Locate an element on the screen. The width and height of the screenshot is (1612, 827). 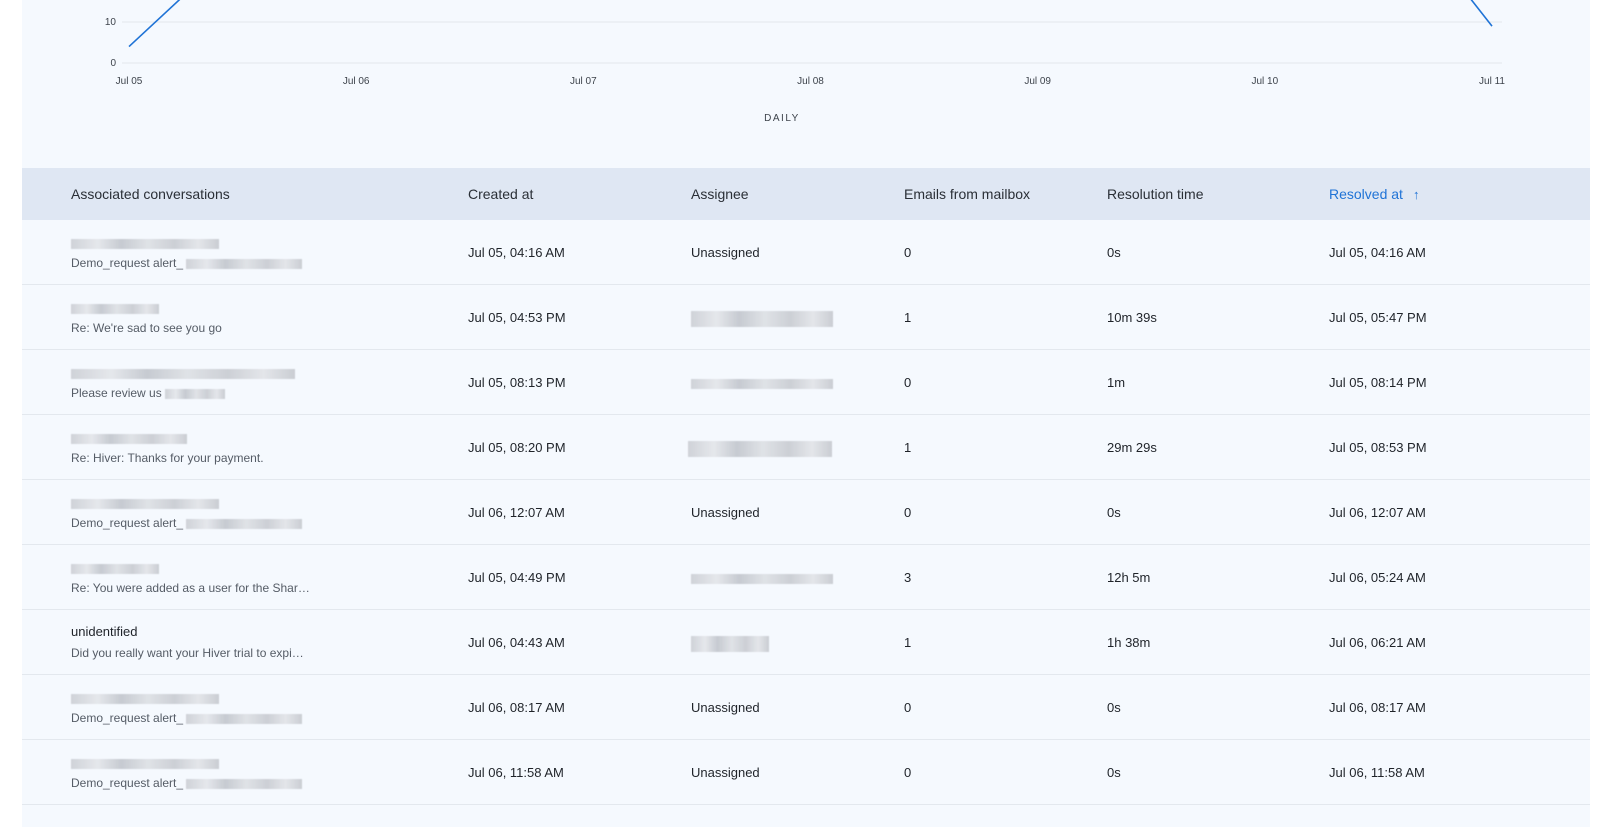
resolved-at-cell: Jul 06, 12:07 AM is located at coordinates (1377, 512).